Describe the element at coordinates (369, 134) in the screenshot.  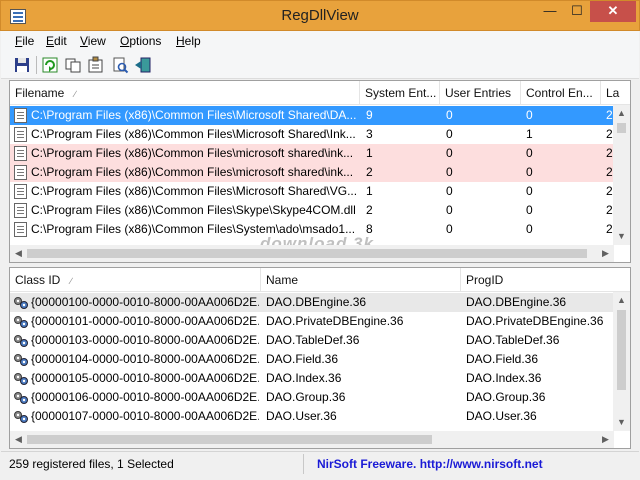
I see `cell-system-entries: 3` at that location.